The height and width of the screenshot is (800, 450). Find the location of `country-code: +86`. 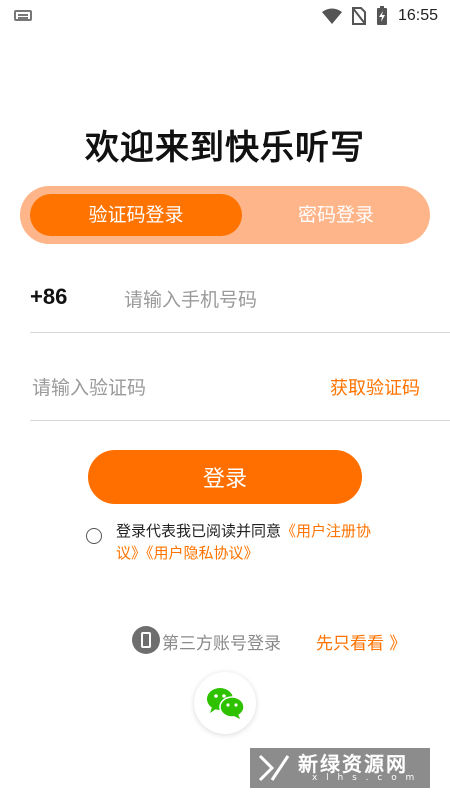

country-code: +86 is located at coordinates (48, 297).